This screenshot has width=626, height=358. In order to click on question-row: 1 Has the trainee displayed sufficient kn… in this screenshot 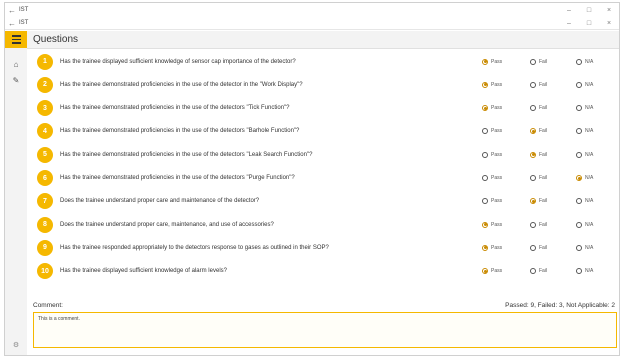, I will do `click(323, 61)`.